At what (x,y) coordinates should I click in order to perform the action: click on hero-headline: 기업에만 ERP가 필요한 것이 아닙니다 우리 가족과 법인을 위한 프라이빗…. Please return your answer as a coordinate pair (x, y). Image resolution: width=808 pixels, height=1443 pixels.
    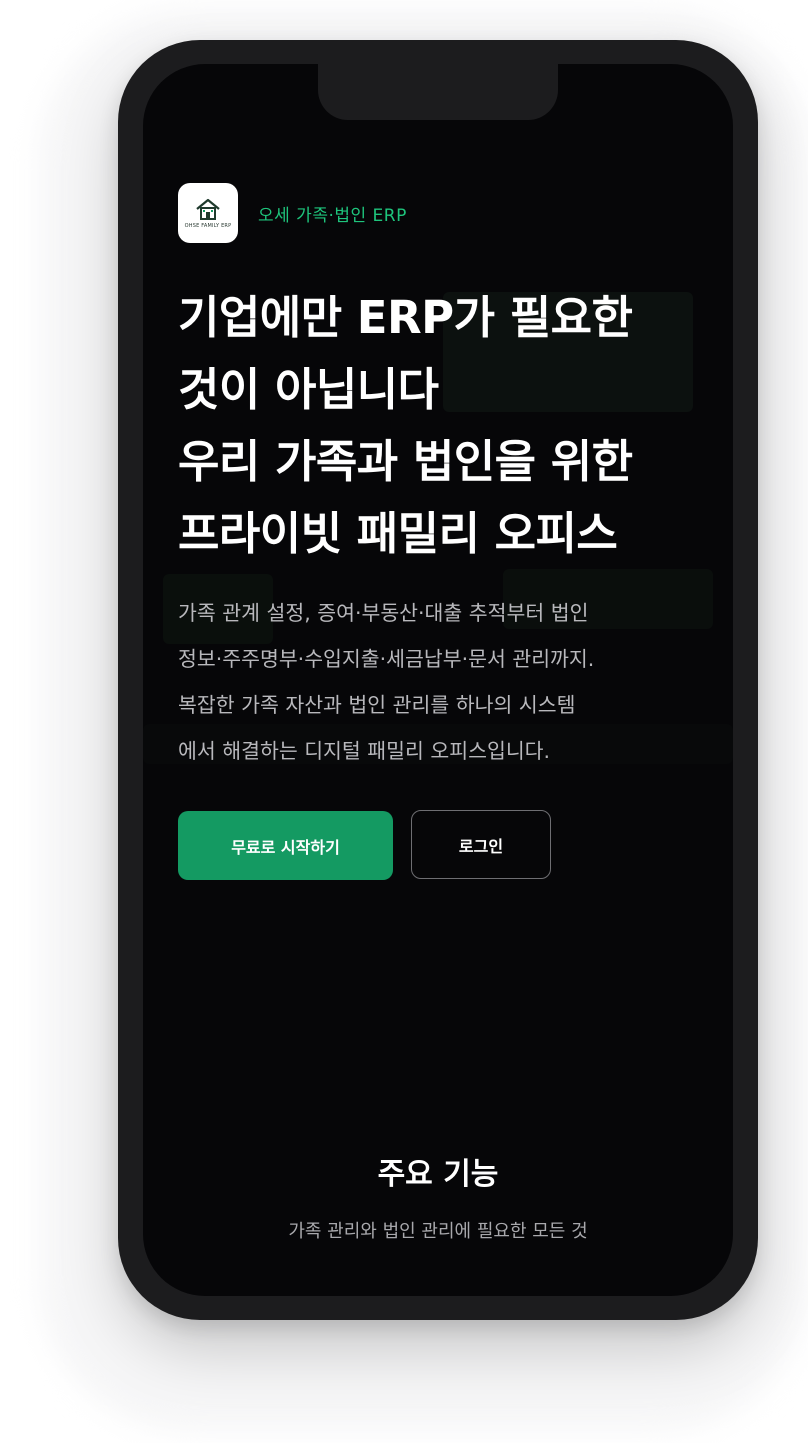
    Looking at the image, I should click on (438, 426).